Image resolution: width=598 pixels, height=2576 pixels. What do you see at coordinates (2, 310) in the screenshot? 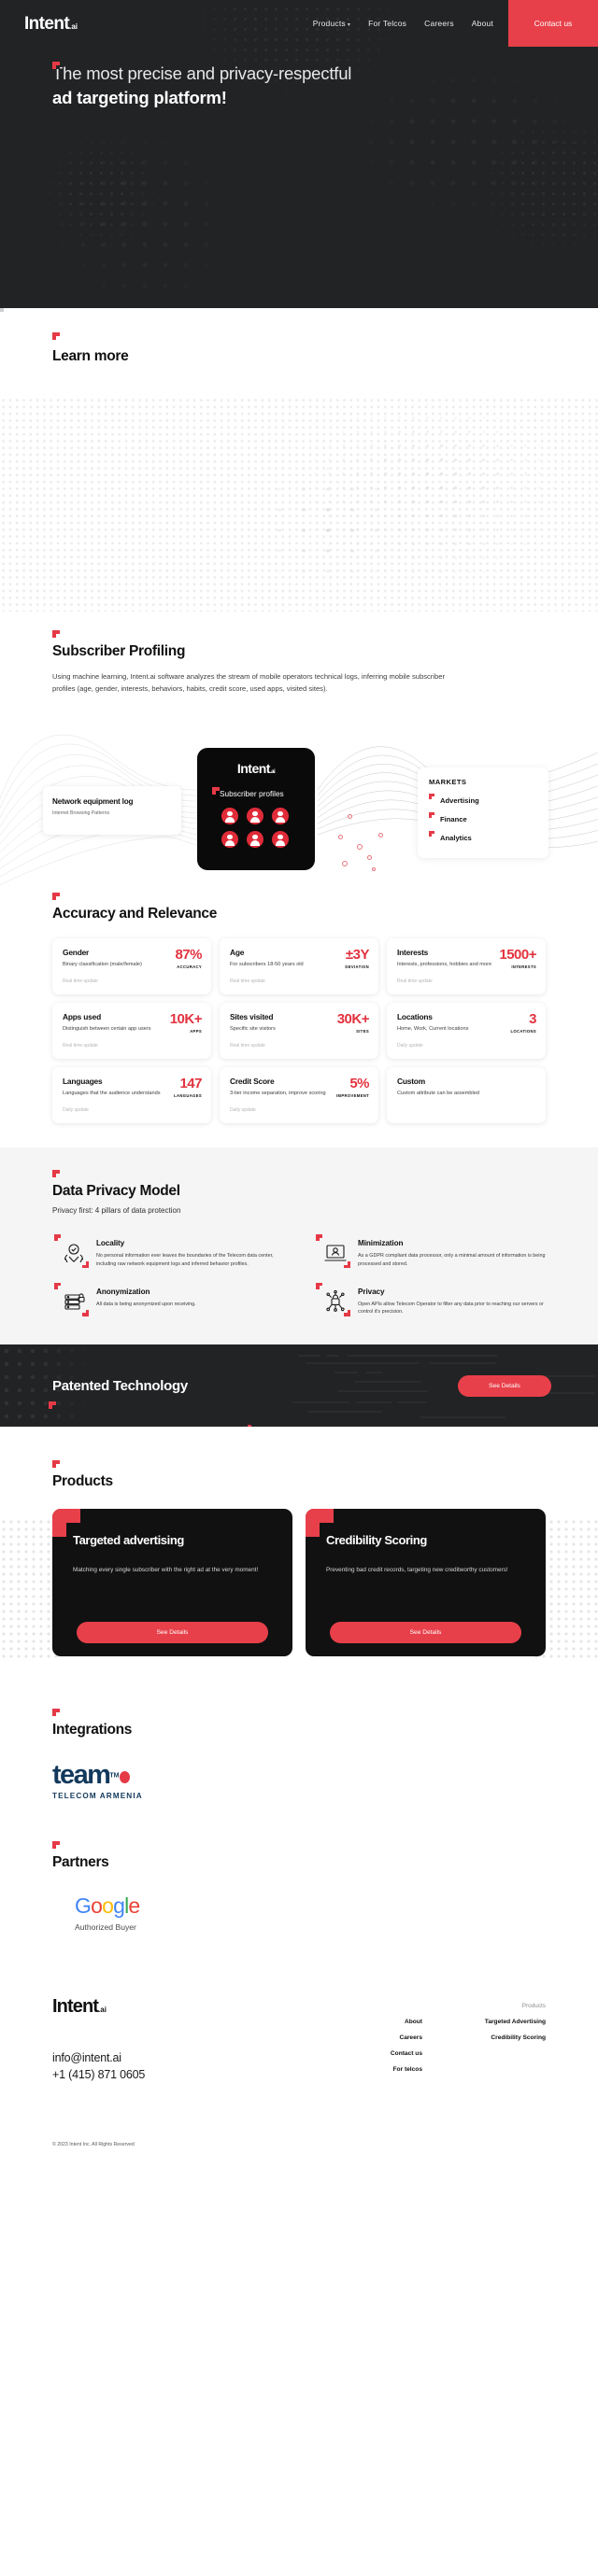
I see `edge-tick` at bounding box center [2, 310].